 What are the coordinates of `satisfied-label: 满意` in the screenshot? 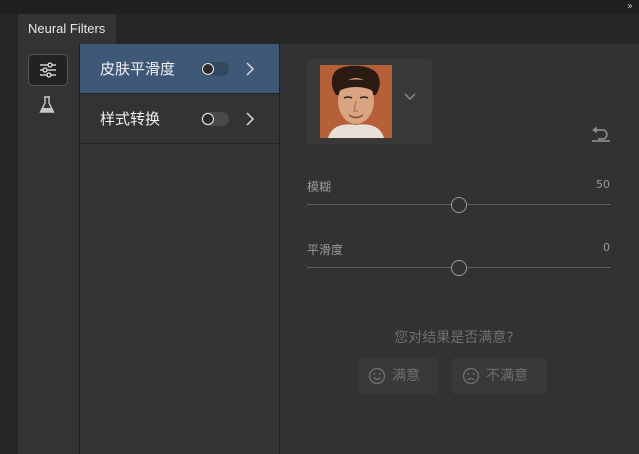 It's located at (406, 376).